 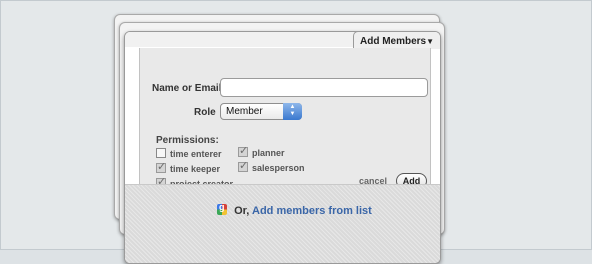 I want to click on footer-prefix: Or,, so click(x=242, y=211).